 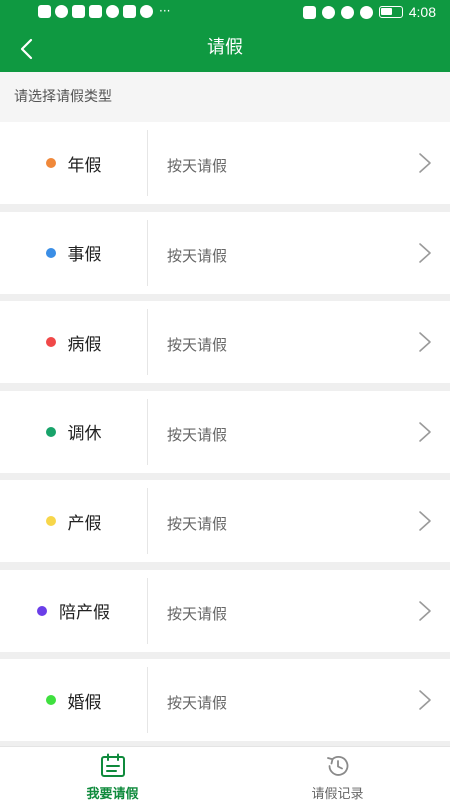 What do you see at coordinates (390, 12) in the screenshot?
I see `battery-icon` at bounding box center [390, 12].